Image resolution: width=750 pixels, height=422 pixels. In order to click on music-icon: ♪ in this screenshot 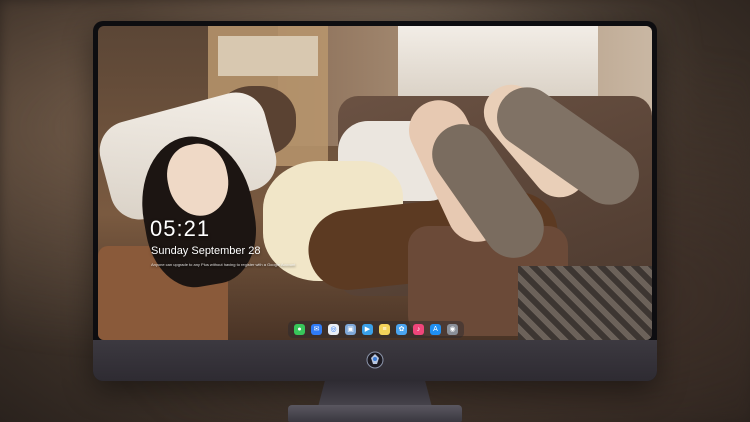, I will do `click(418, 329)`.